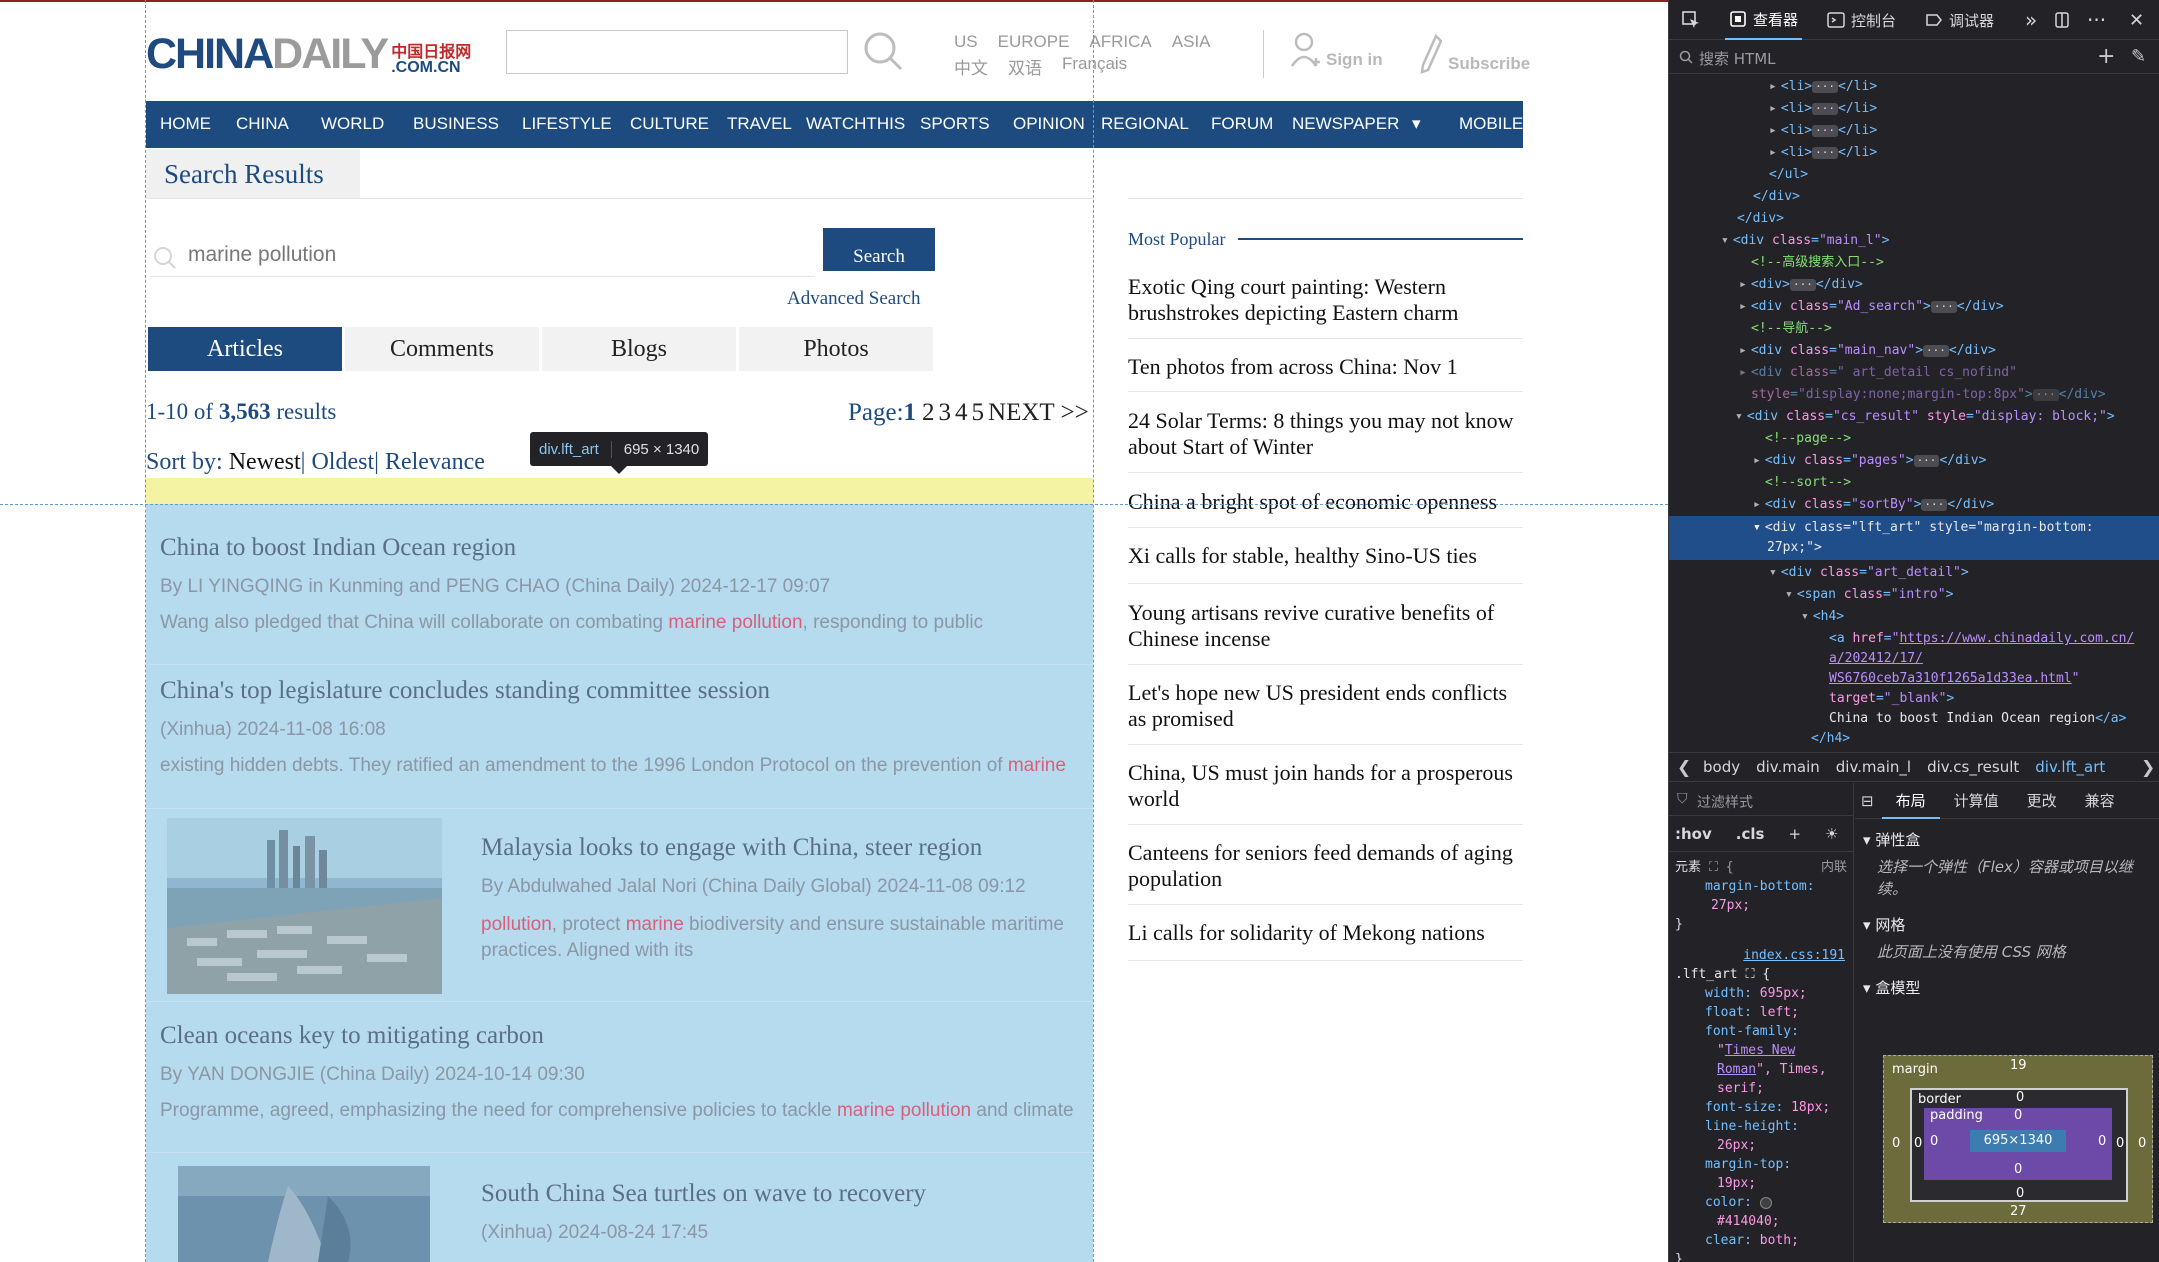 This screenshot has width=2159, height=1262. What do you see at coordinates (1794, 955) in the screenshot?
I see `css-source-link: index.css:191` at bounding box center [1794, 955].